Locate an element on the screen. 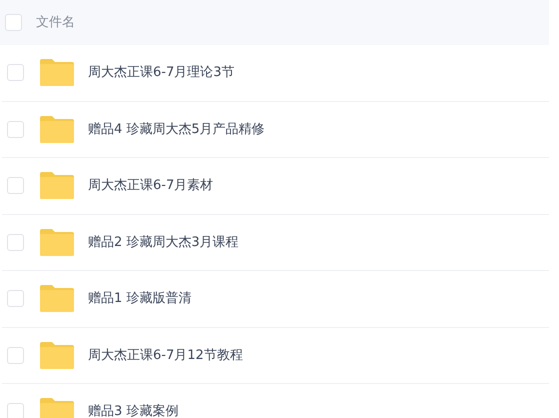 Image resolution: width=559 pixels, height=418 pixels. file-name: 周大杰正课6-7月12节教程 is located at coordinates (165, 355).